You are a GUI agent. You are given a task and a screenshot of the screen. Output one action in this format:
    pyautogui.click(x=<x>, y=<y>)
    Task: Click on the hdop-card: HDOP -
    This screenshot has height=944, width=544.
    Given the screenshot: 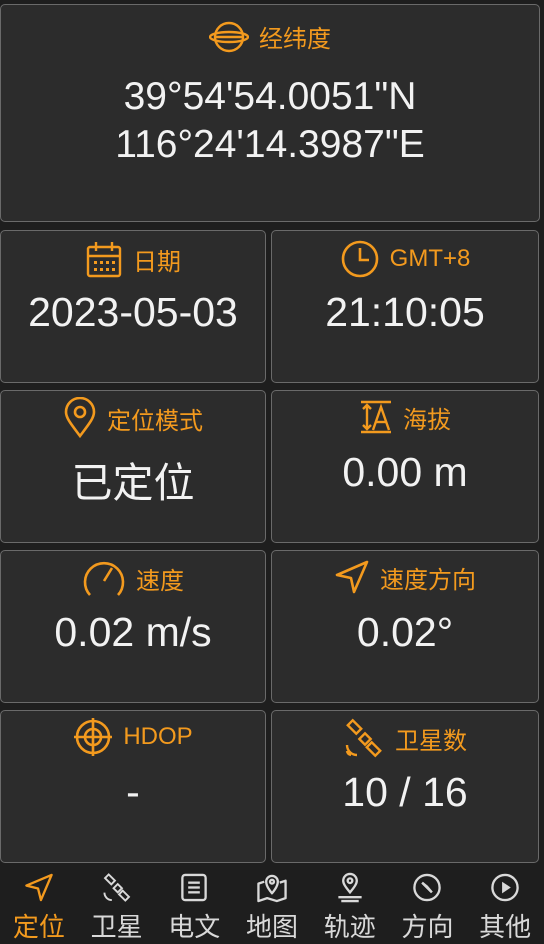 What is the action you would take?
    pyautogui.click(x=133, y=786)
    